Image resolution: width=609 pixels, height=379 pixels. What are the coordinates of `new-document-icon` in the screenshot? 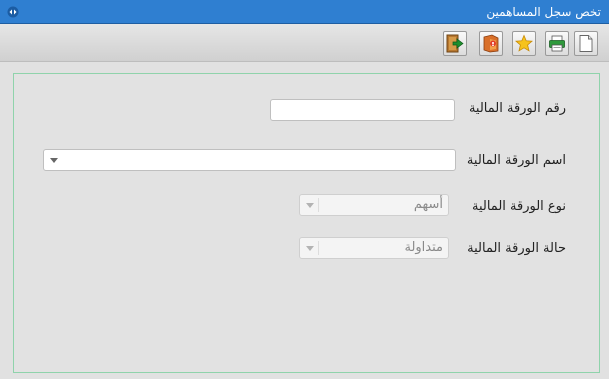 It's located at (586, 43).